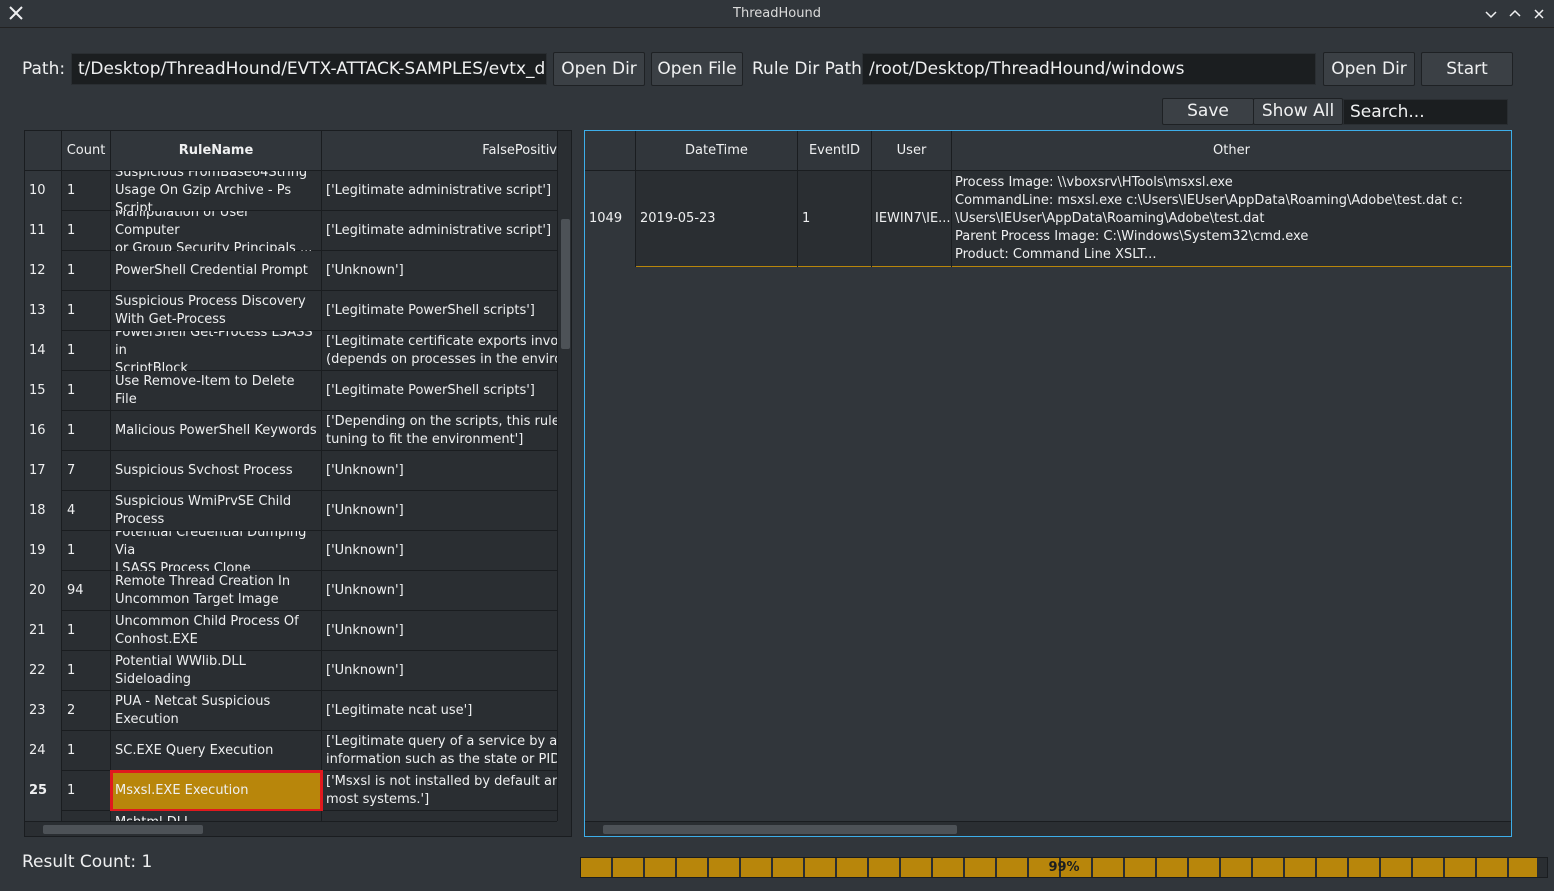  What do you see at coordinates (599, 69) in the screenshot?
I see `open-dir-button: Open Dir` at bounding box center [599, 69].